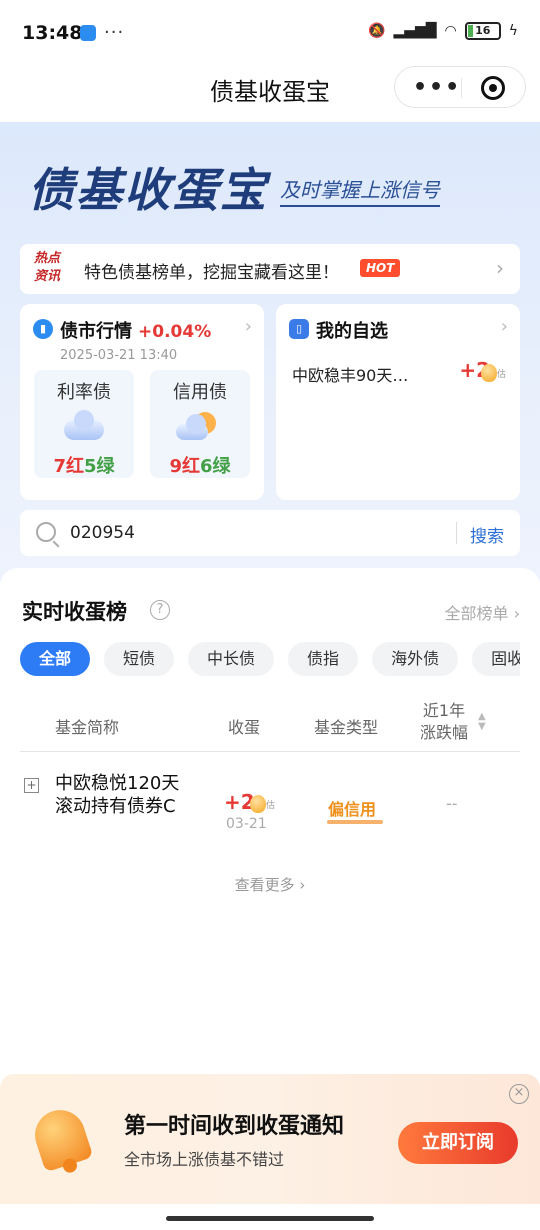 The image size is (540, 1230). What do you see at coordinates (87, 727) in the screenshot?
I see `column-name: 基金简称` at bounding box center [87, 727].